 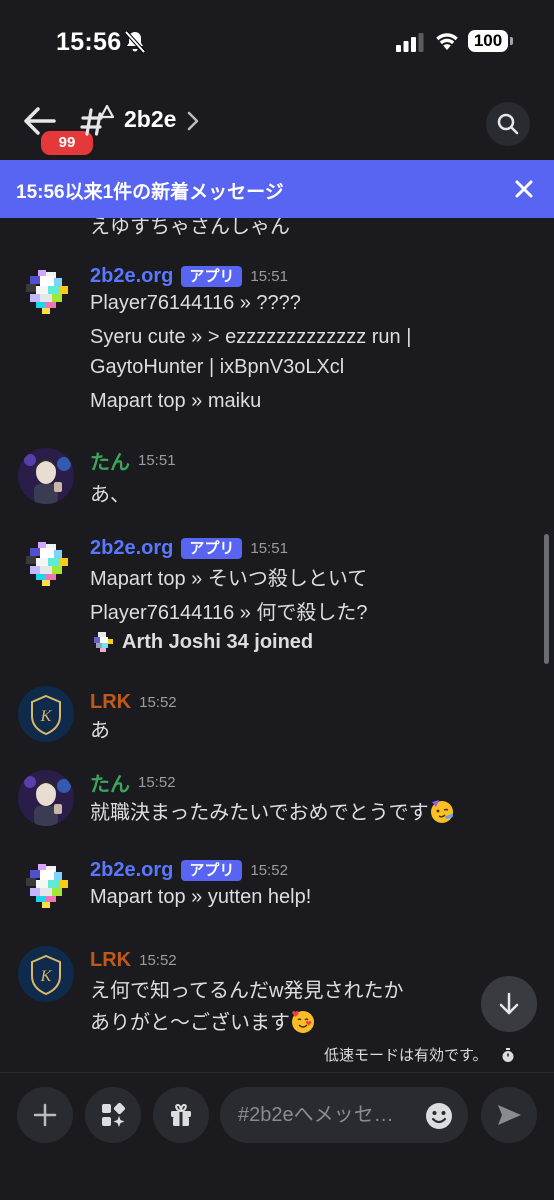 I want to click on message-line: Mapart top » そいつ殺しといて, so click(x=229, y=579).